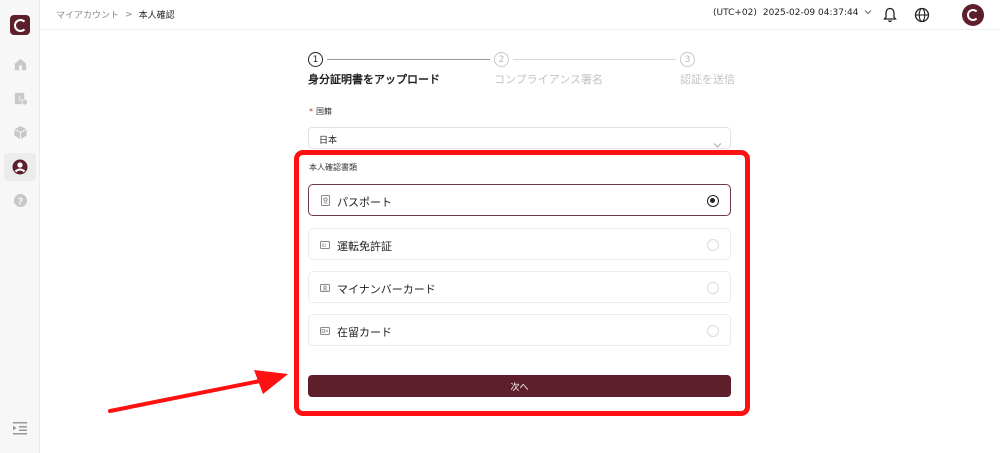 This screenshot has height=453, width=1000. What do you see at coordinates (501, 59) in the screenshot?
I see `step-2-indicator: 2` at bounding box center [501, 59].